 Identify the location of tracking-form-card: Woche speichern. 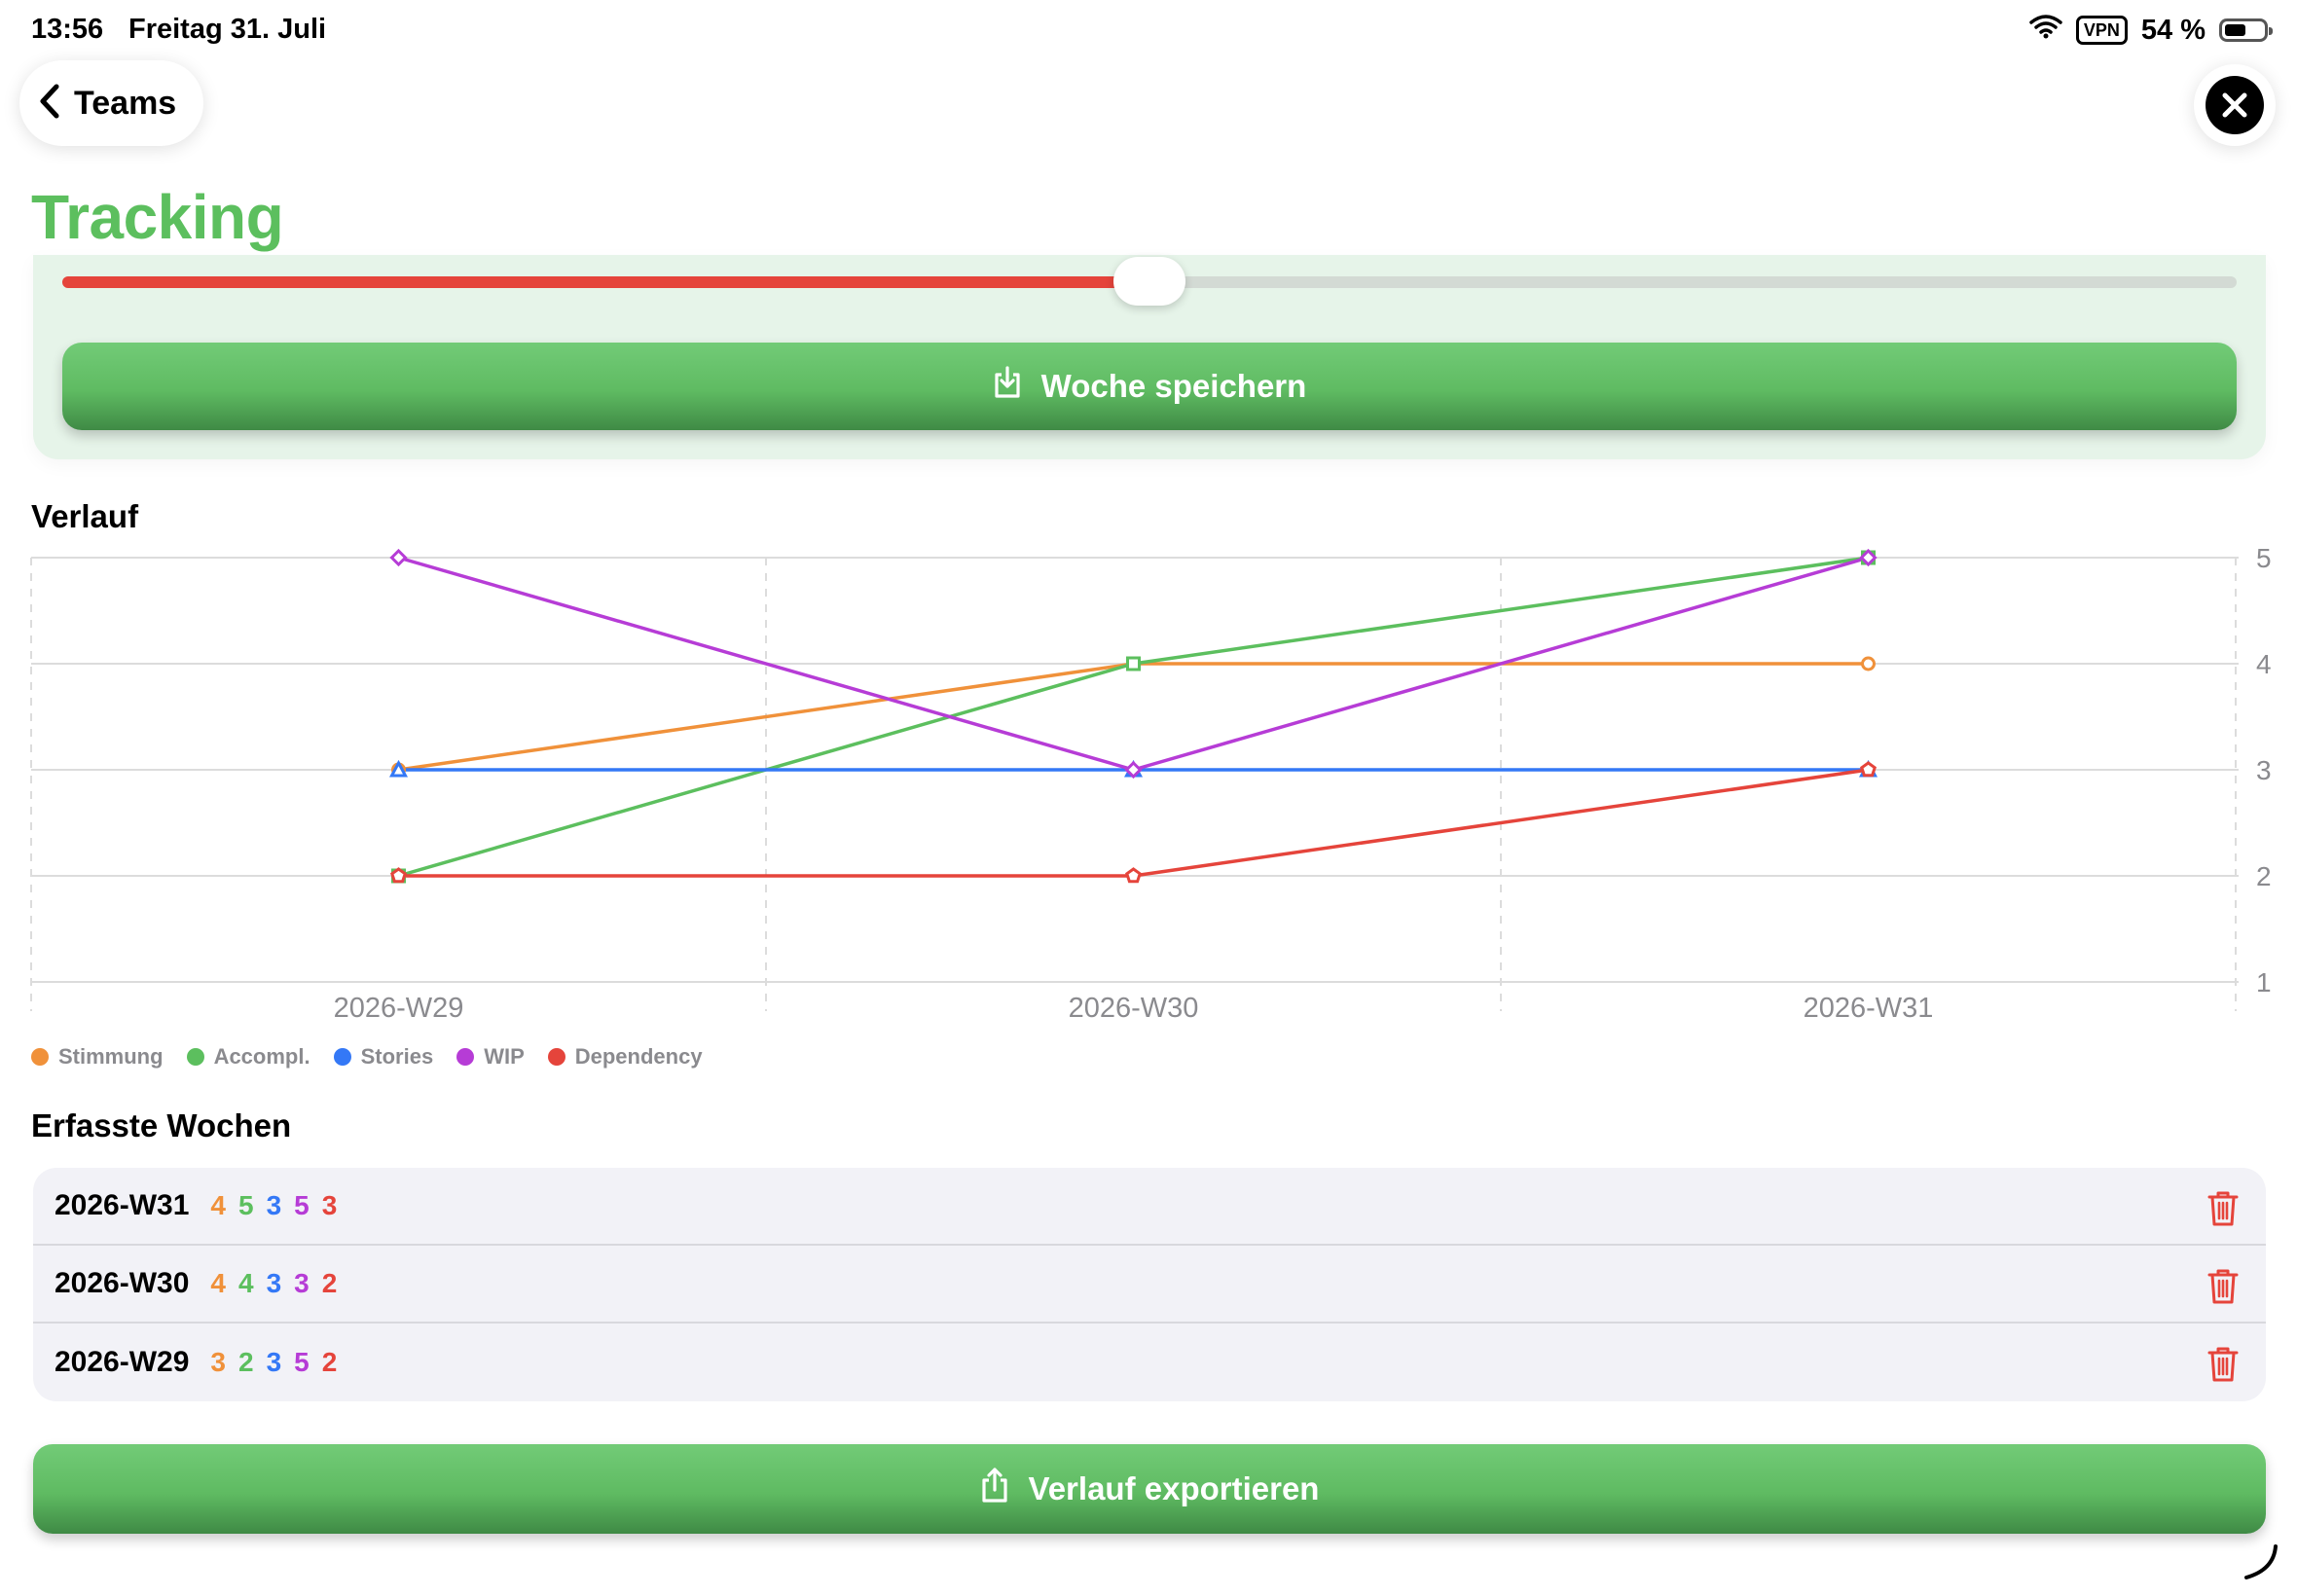
(1149, 357).